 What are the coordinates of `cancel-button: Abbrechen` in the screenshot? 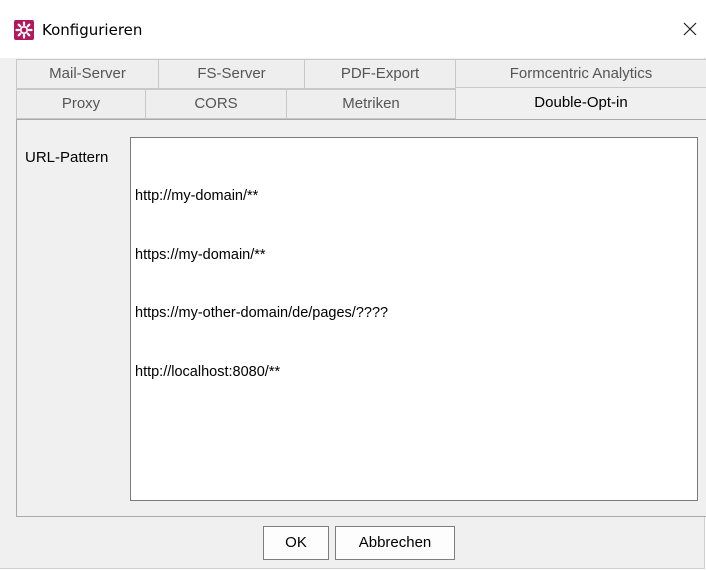 It's located at (395, 543).